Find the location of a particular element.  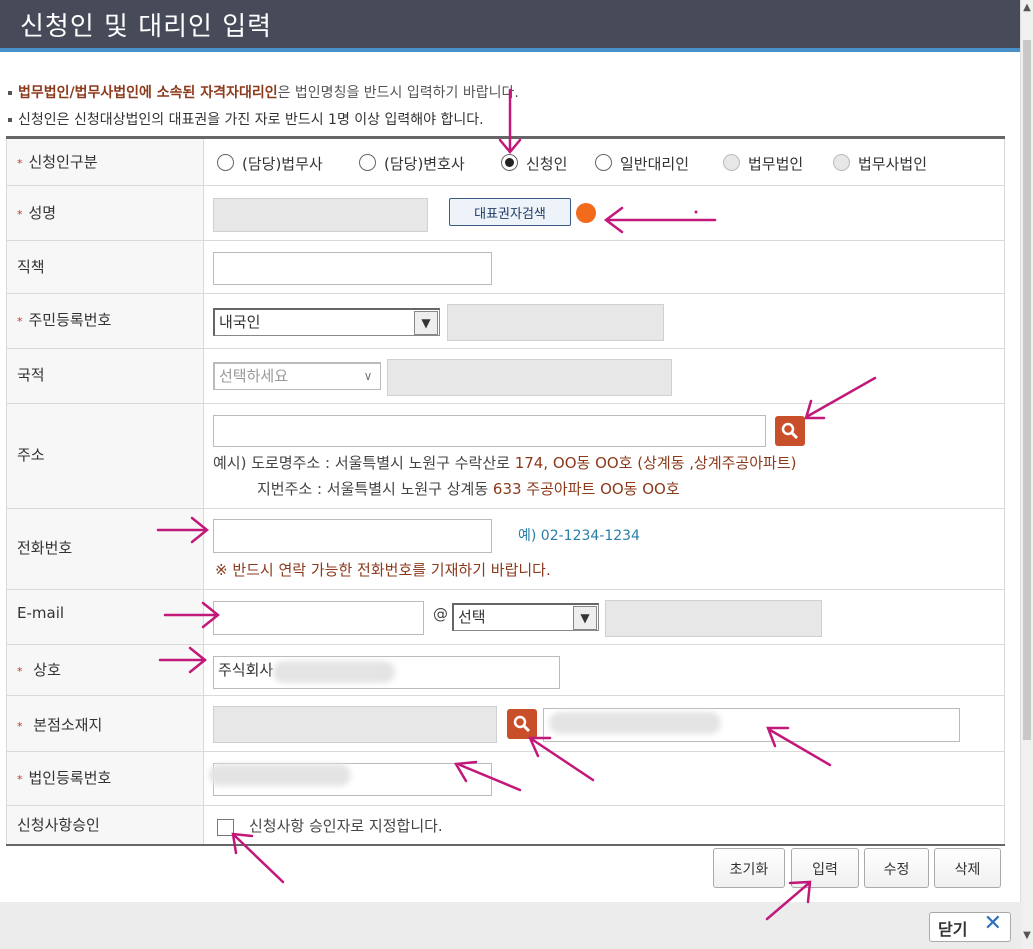

row-nationality: 국적 선택하세요 ∨ is located at coordinates (505, 376).